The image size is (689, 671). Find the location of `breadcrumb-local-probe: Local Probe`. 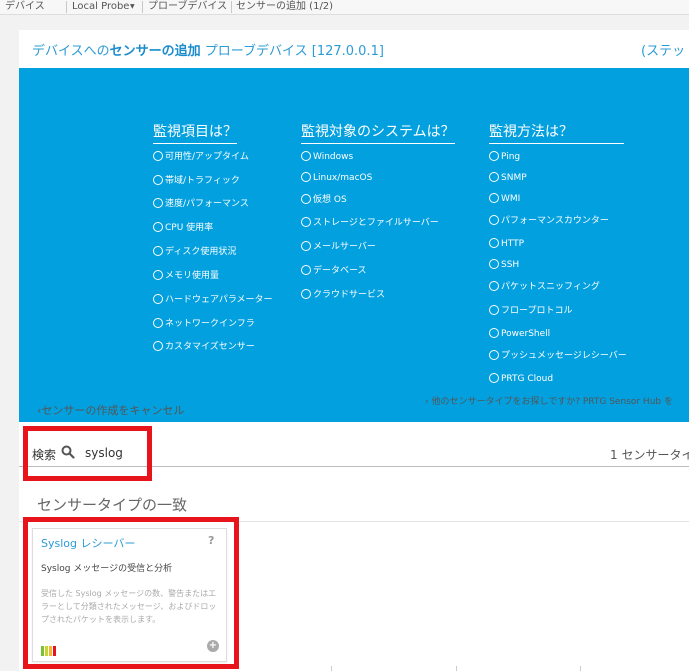

breadcrumb-local-probe: Local Probe is located at coordinates (100, 7).